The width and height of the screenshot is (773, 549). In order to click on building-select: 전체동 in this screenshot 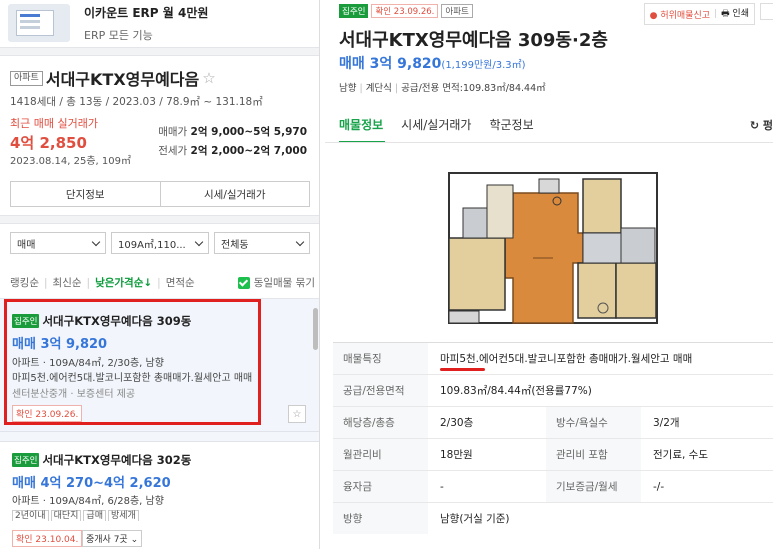, I will do `click(262, 243)`.